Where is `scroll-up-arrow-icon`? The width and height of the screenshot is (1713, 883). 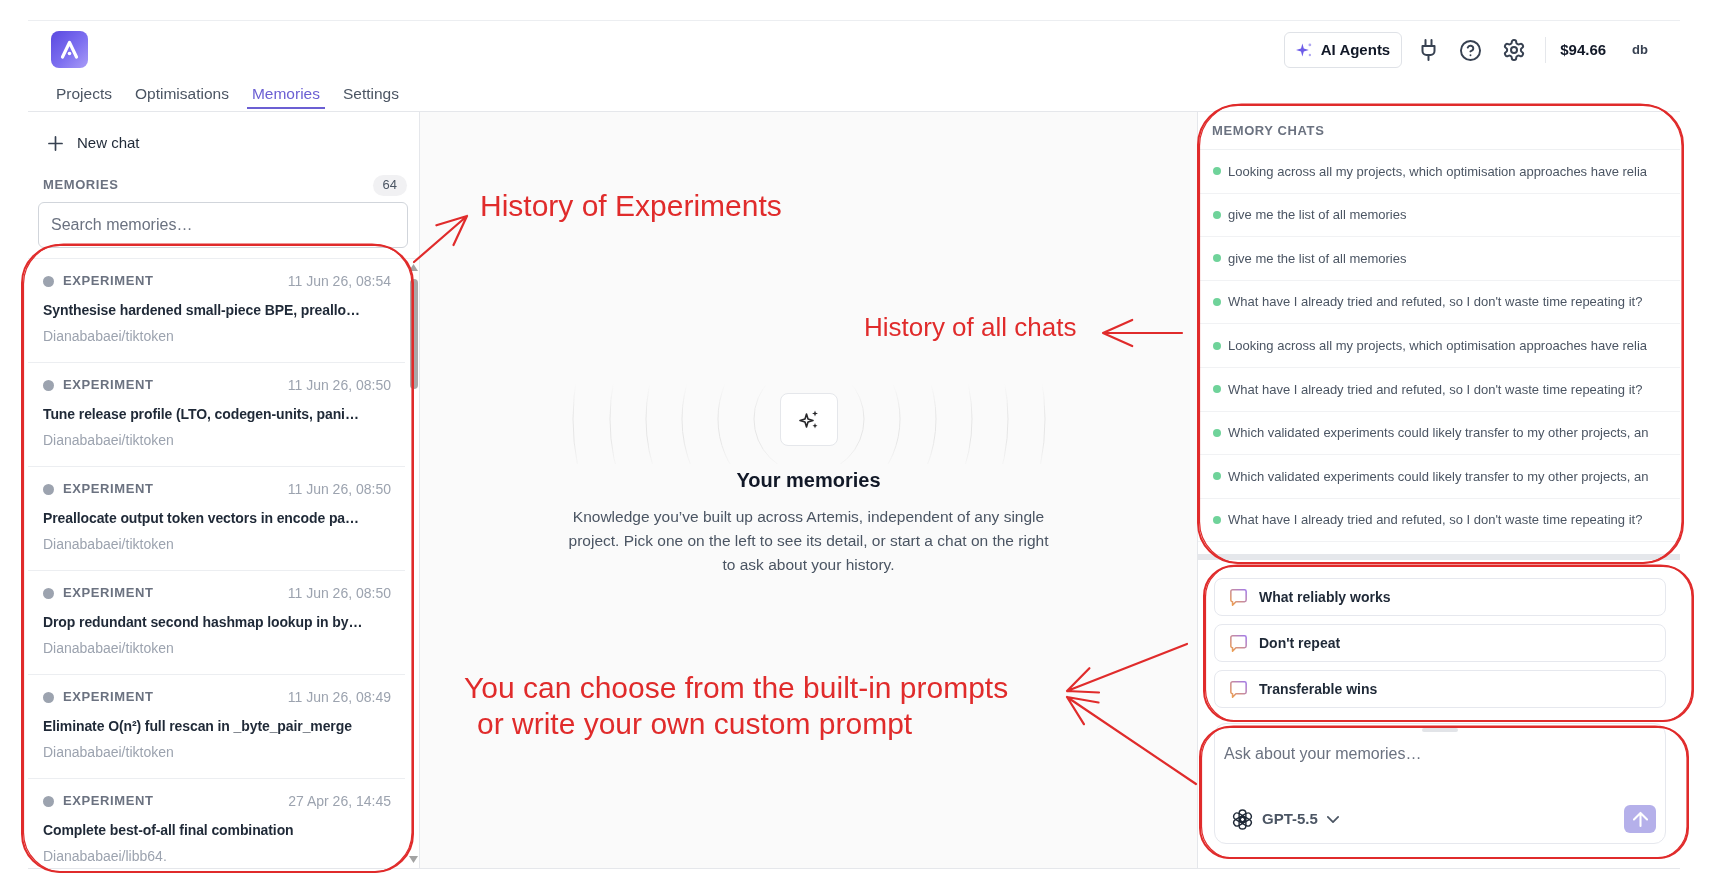 scroll-up-arrow-icon is located at coordinates (413, 267).